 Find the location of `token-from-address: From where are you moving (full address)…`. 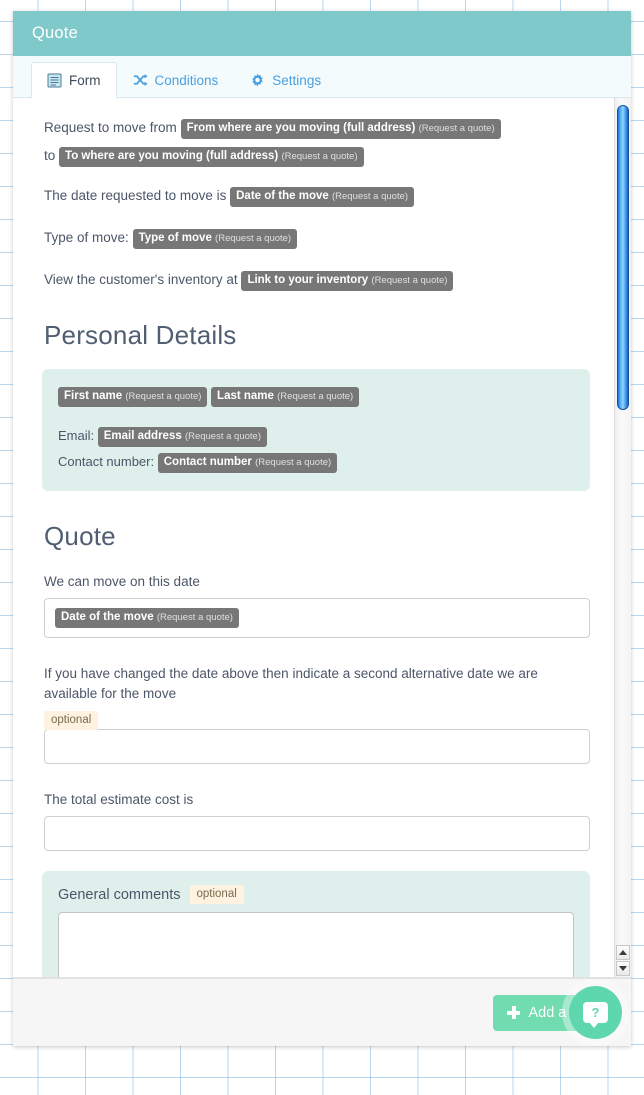

token-from-address: From where are you moving (full address)… is located at coordinates (340, 129).